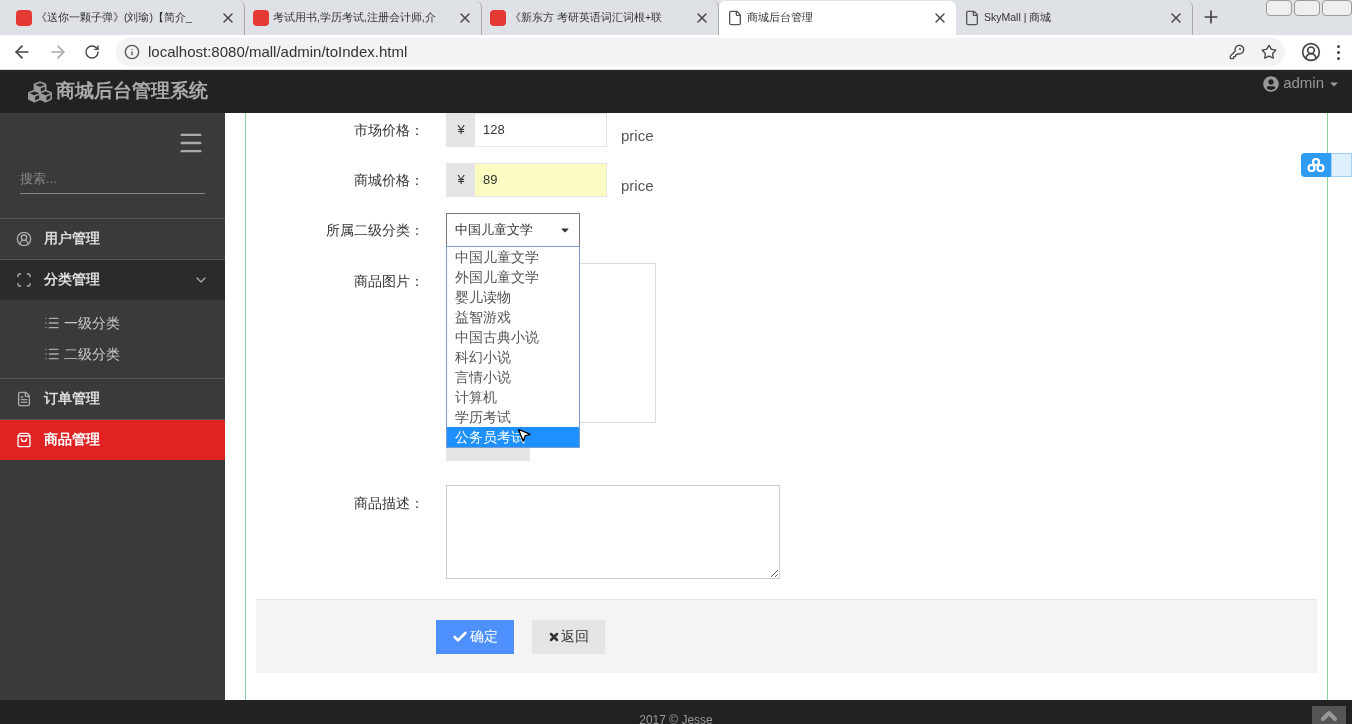  I want to click on tab-title: 《新东方 考研英语词汇词根+联, so click(587, 18).